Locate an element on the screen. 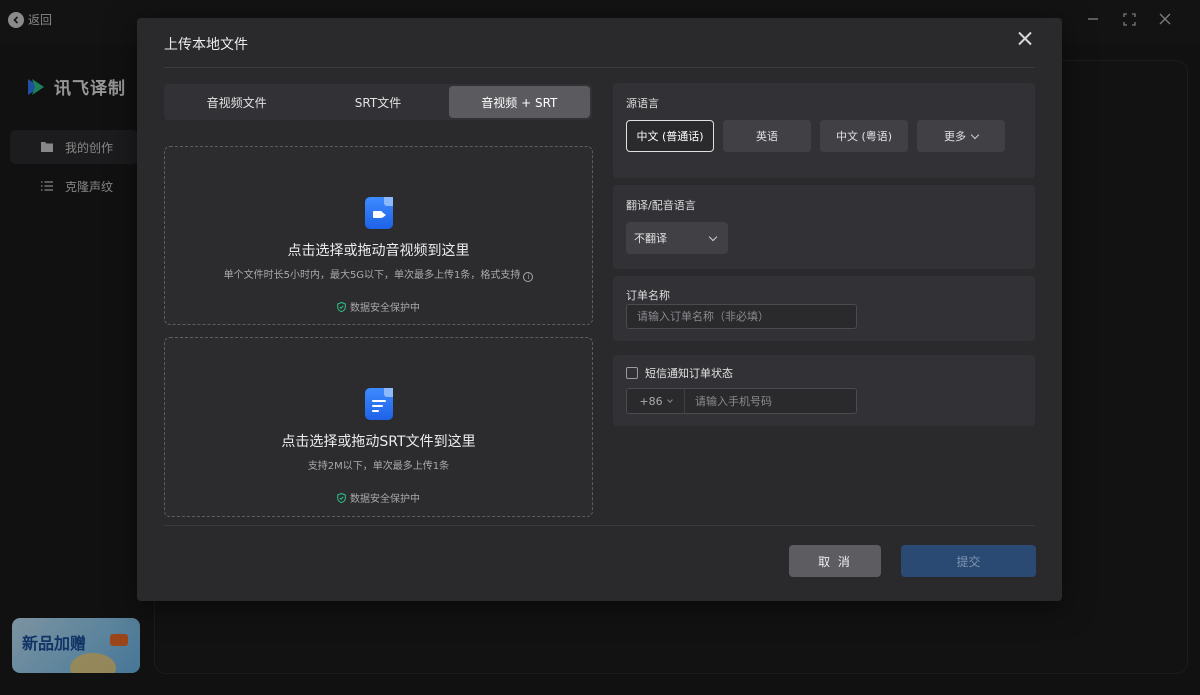 The image size is (1200, 695). source-language-panel: 源语言 中文 (普通话) 英语 中文 (粤语) 更多 is located at coordinates (824, 130).